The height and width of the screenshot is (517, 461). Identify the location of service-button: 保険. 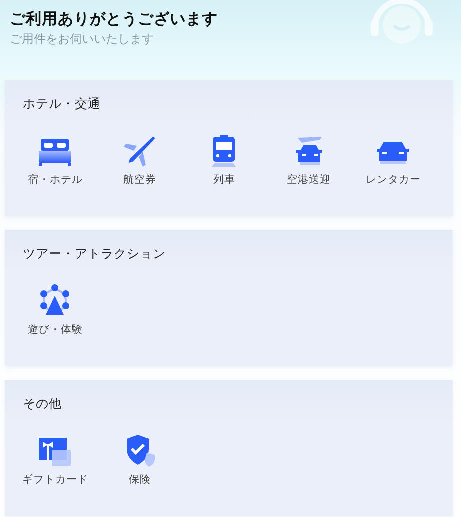
(140, 458).